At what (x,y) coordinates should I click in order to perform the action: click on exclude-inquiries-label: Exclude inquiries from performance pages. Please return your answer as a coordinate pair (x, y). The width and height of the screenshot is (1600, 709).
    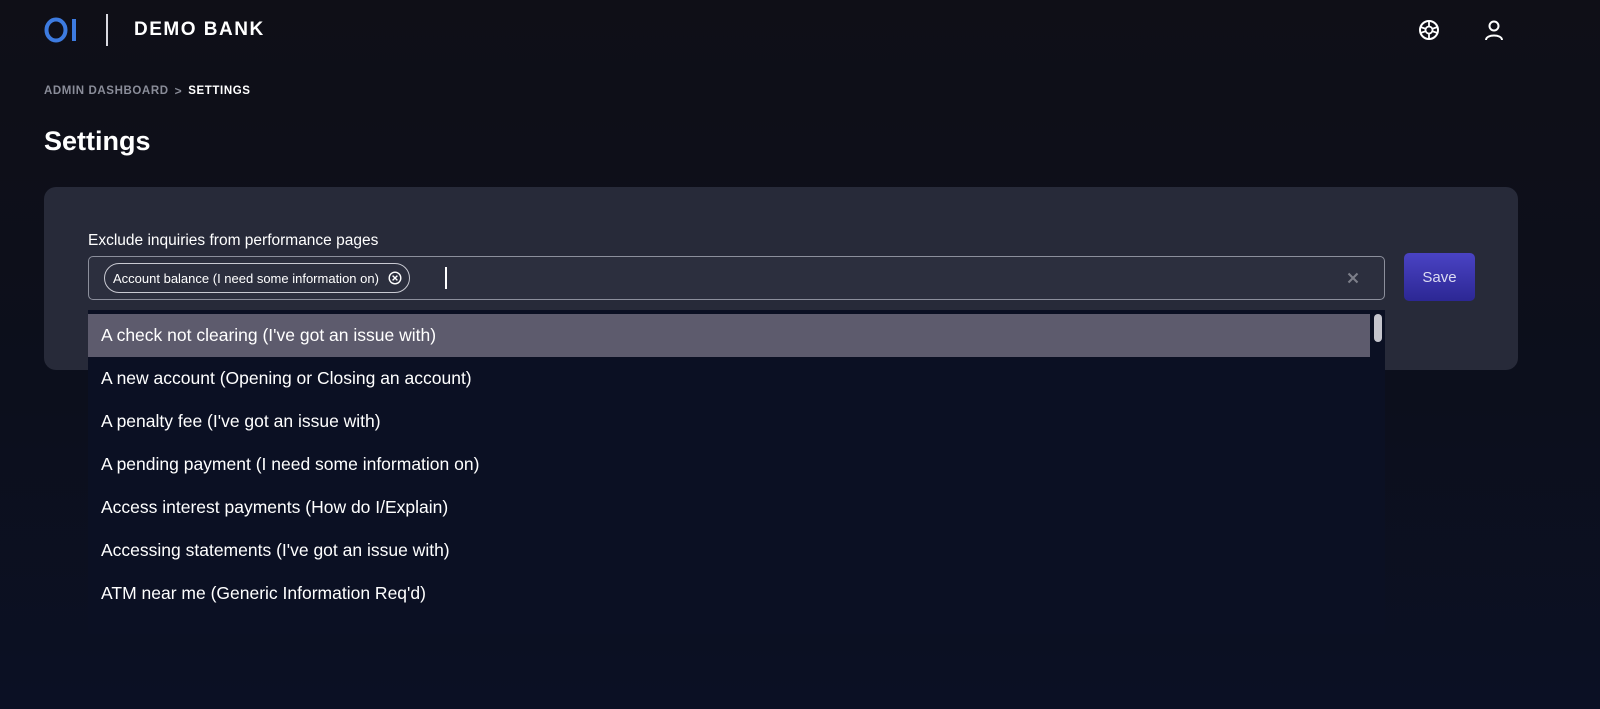
    Looking at the image, I should click on (233, 240).